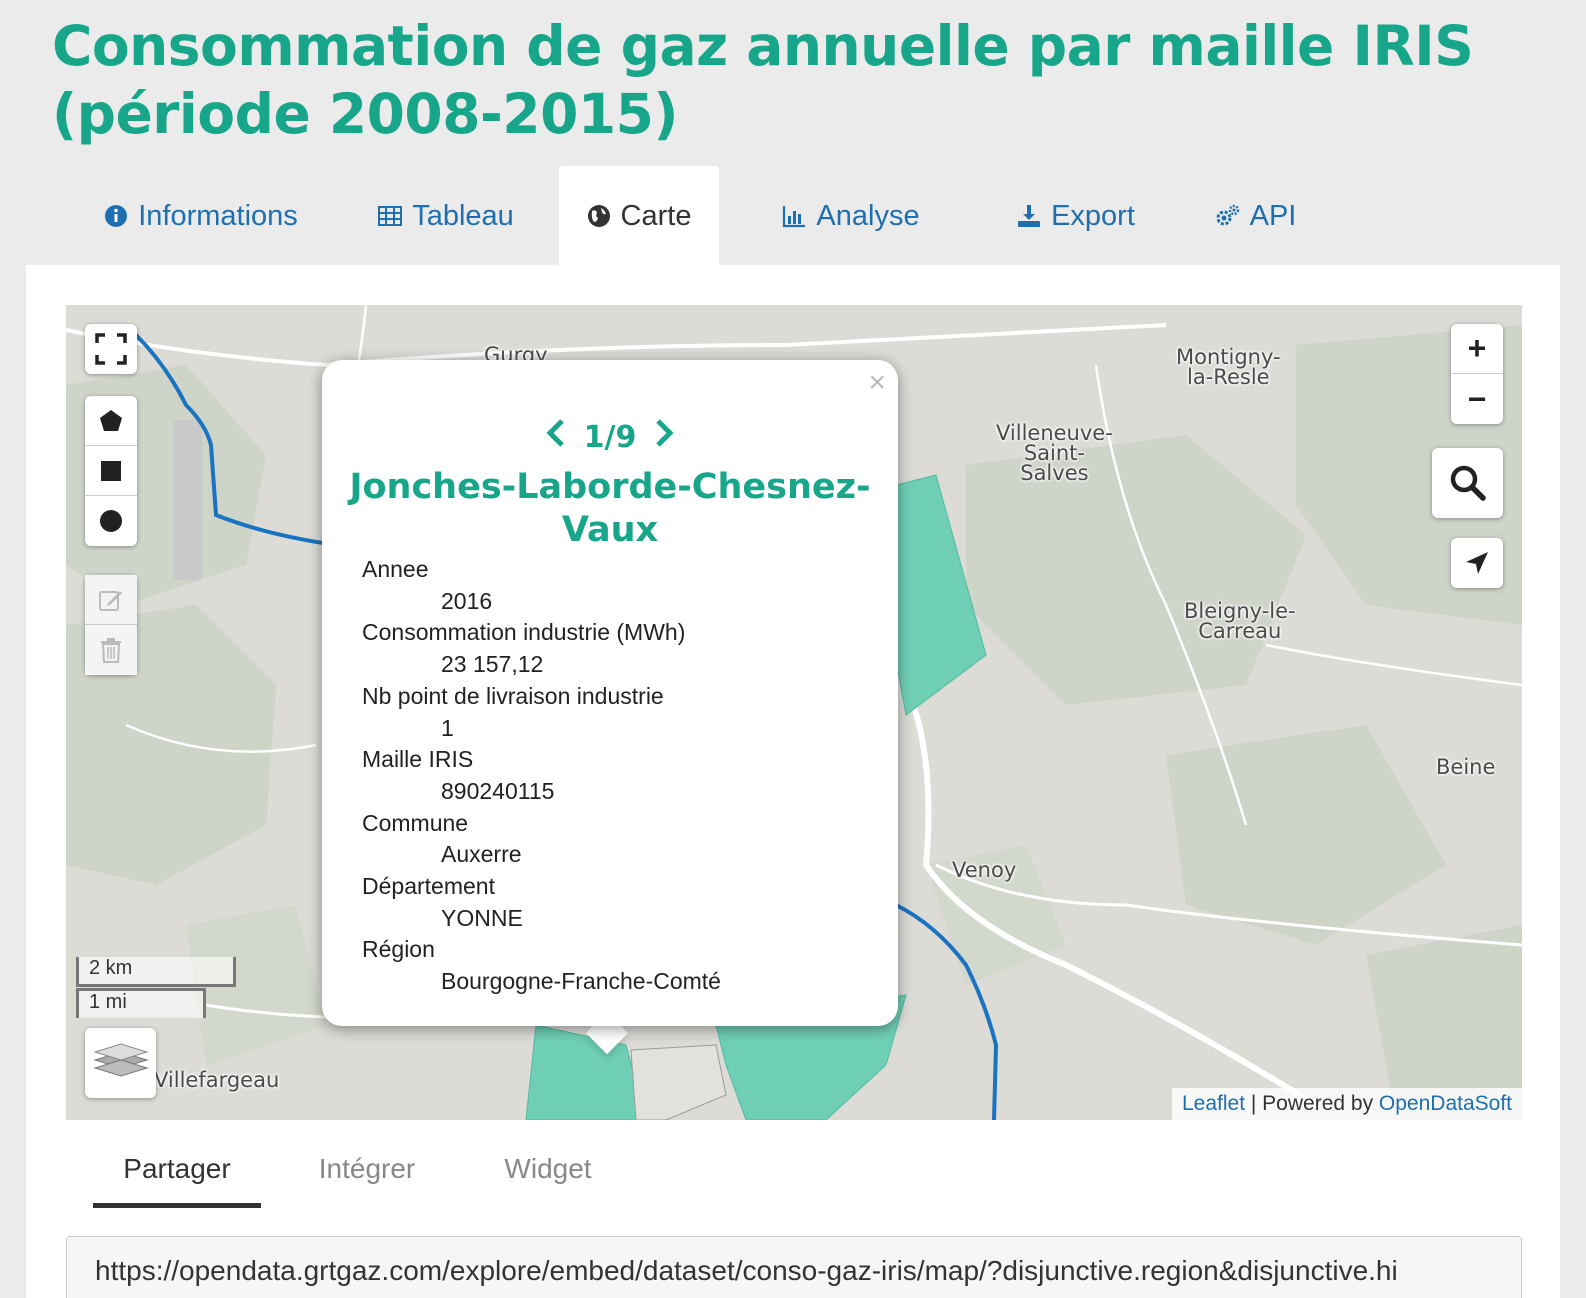 This screenshot has height=1298, width=1586. I want to click on search-icon, so click(1468, 483).